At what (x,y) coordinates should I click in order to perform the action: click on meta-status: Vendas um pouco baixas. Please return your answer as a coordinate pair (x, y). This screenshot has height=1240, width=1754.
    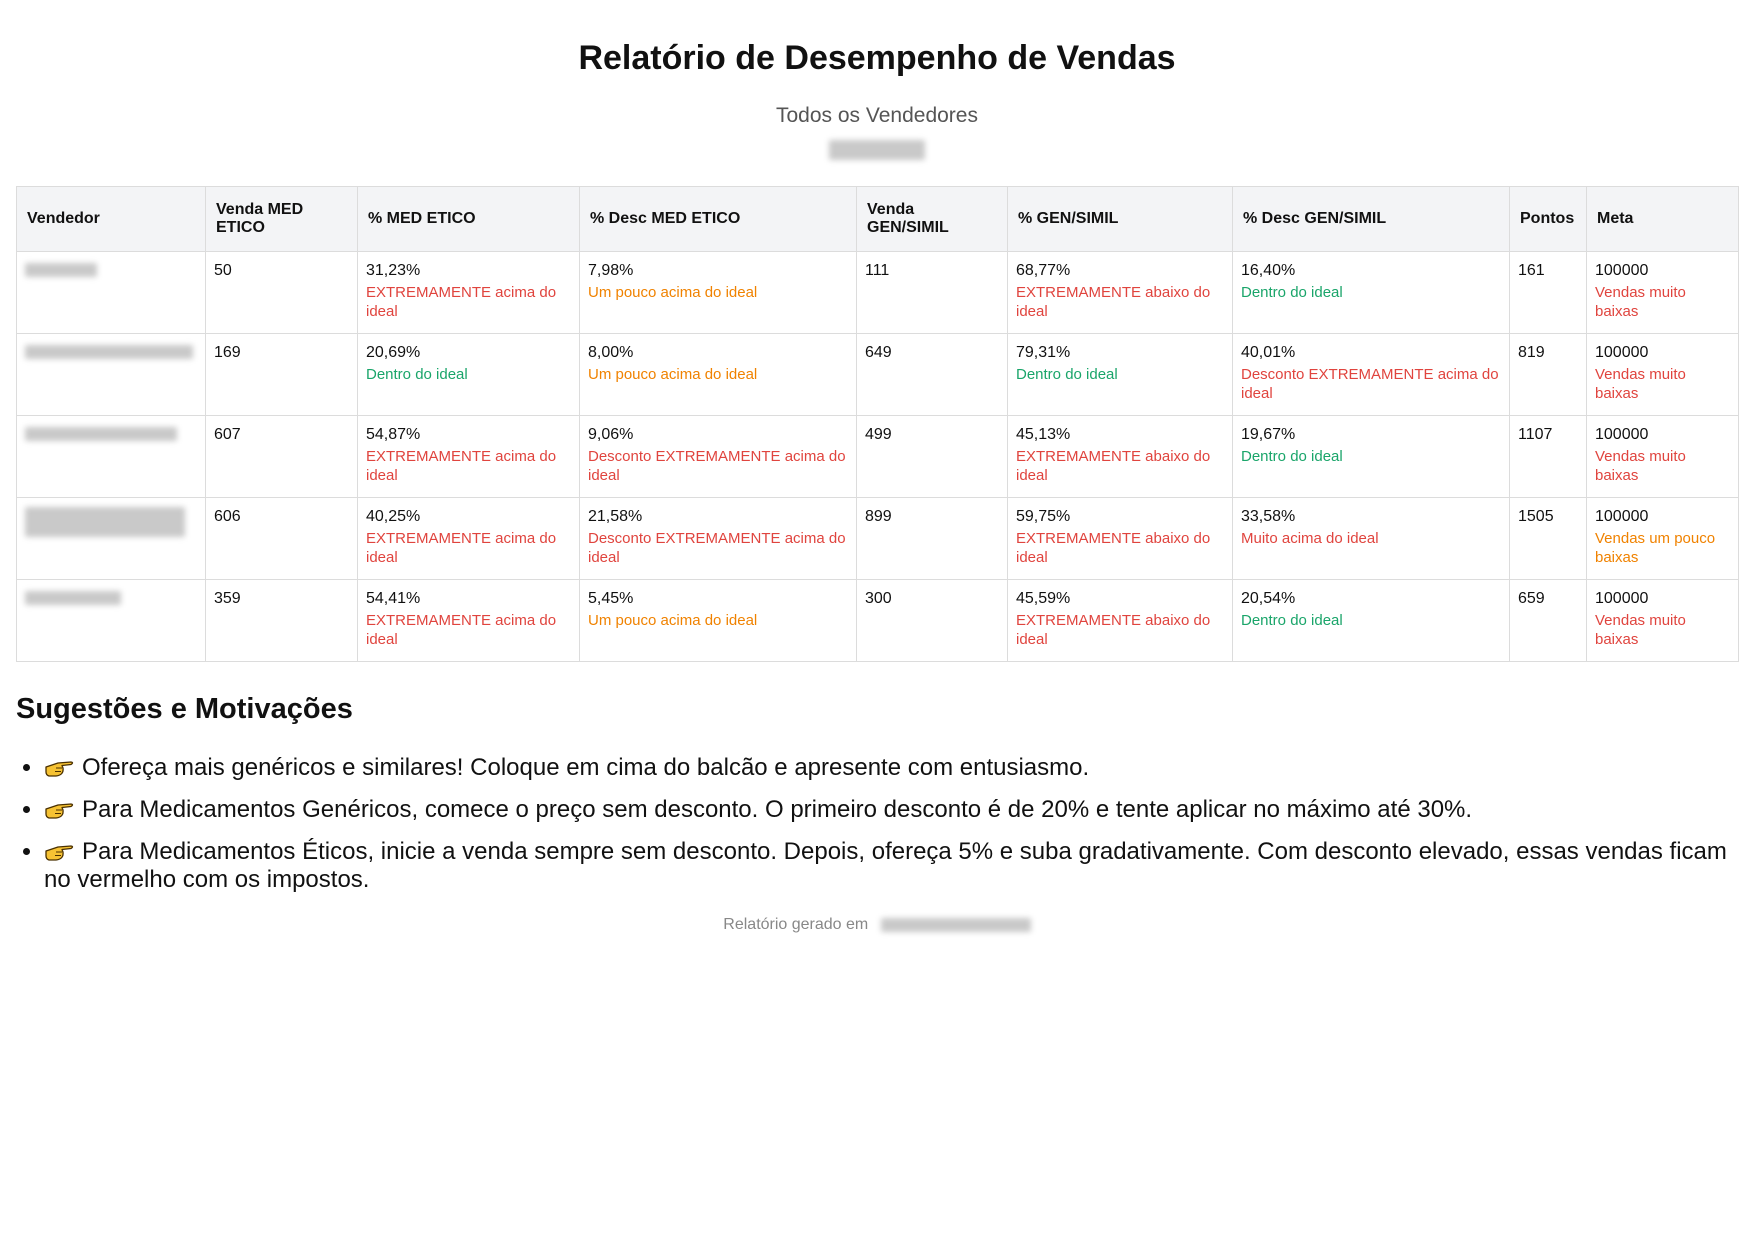
    Looking at the image, I should click on (1655, 548).